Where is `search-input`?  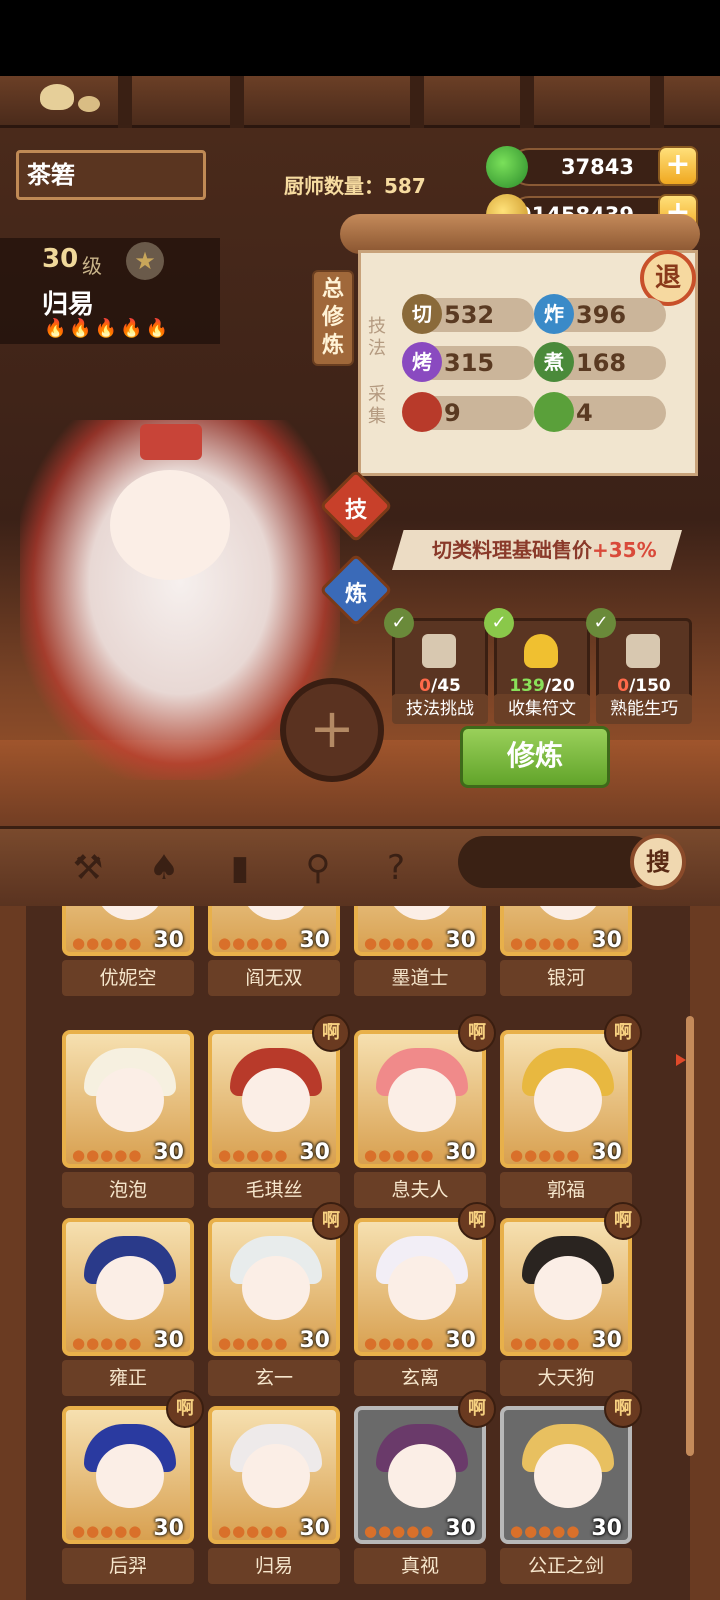 search-input is located at coordinates (558, 862).